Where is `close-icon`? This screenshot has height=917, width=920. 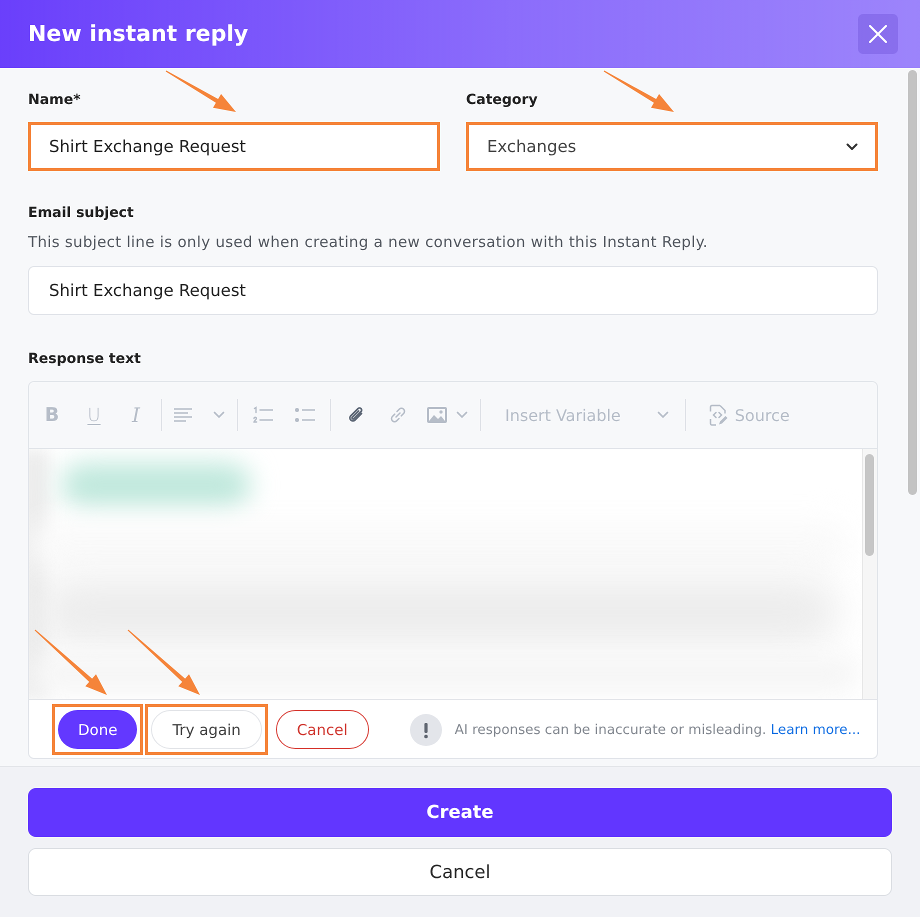 close-icon is located at coordinates (878, 34).